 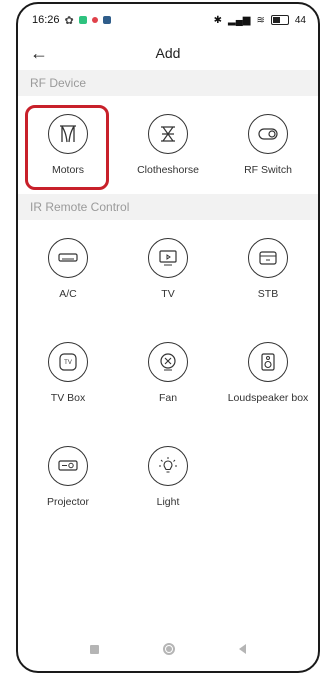 What do you see at coordinates (68, 466) in the screenshot?
I see `projector-icon` at bounding box center [68, 466].